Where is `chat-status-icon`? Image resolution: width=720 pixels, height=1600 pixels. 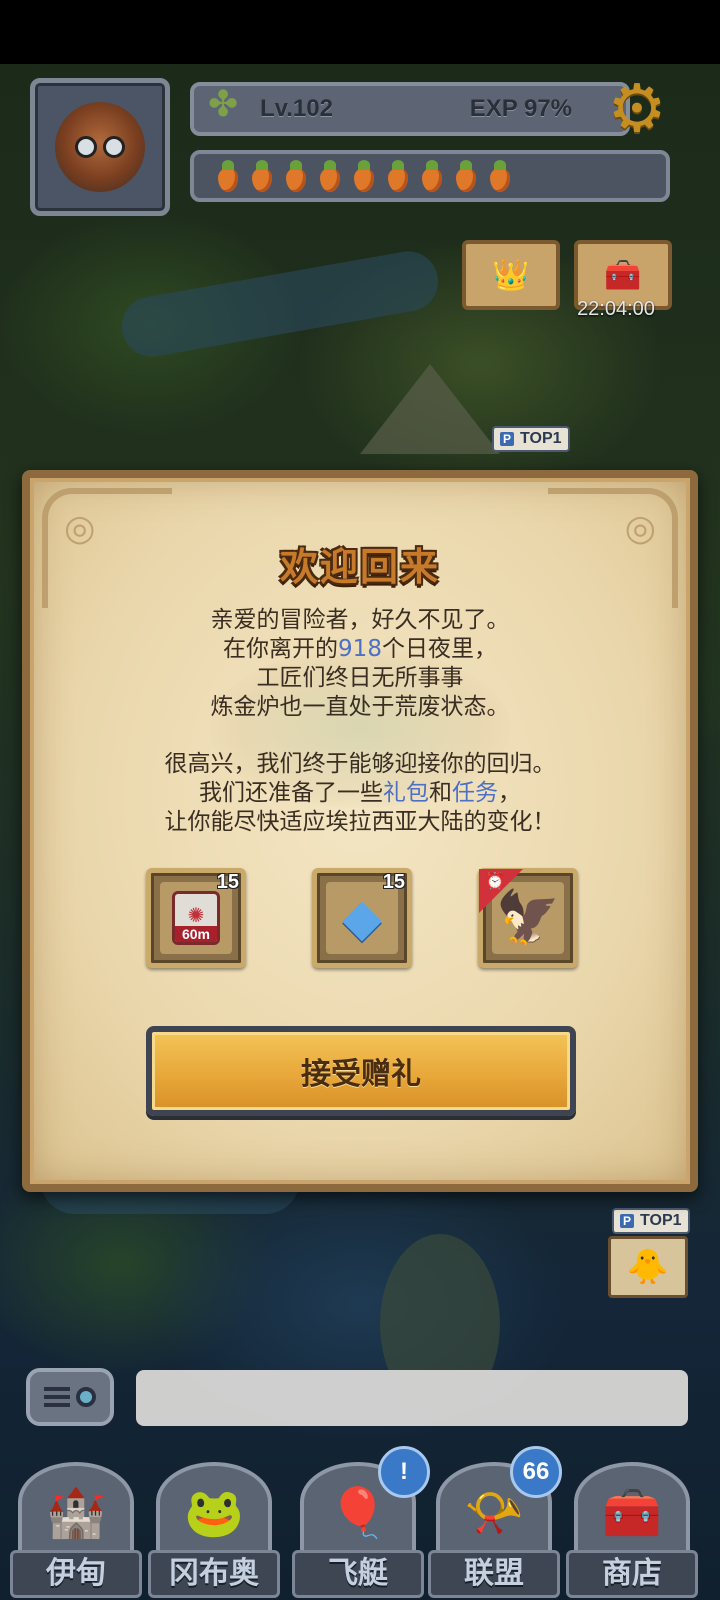
chat-status-icon is located at coordinates (86, 1397).